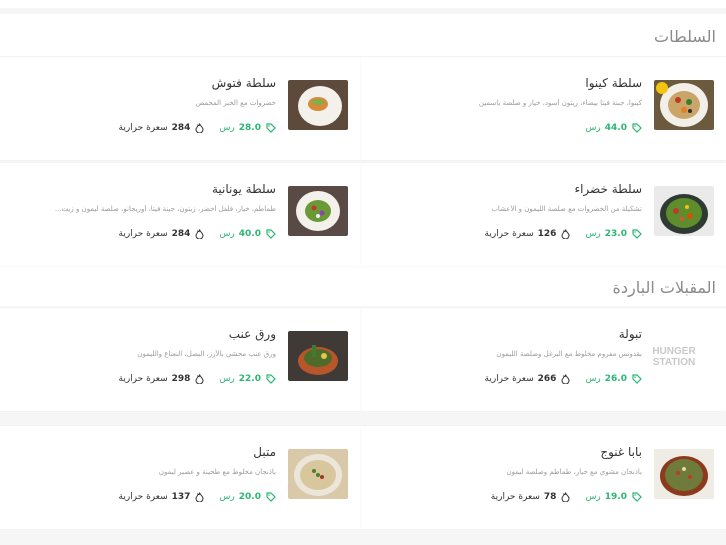 Image resolution: width=726 pixels, height=545 pixels. I want to click on item-description: باذنجان مخلوط مع طحينة و عصير ليمون, so click(217, 472).